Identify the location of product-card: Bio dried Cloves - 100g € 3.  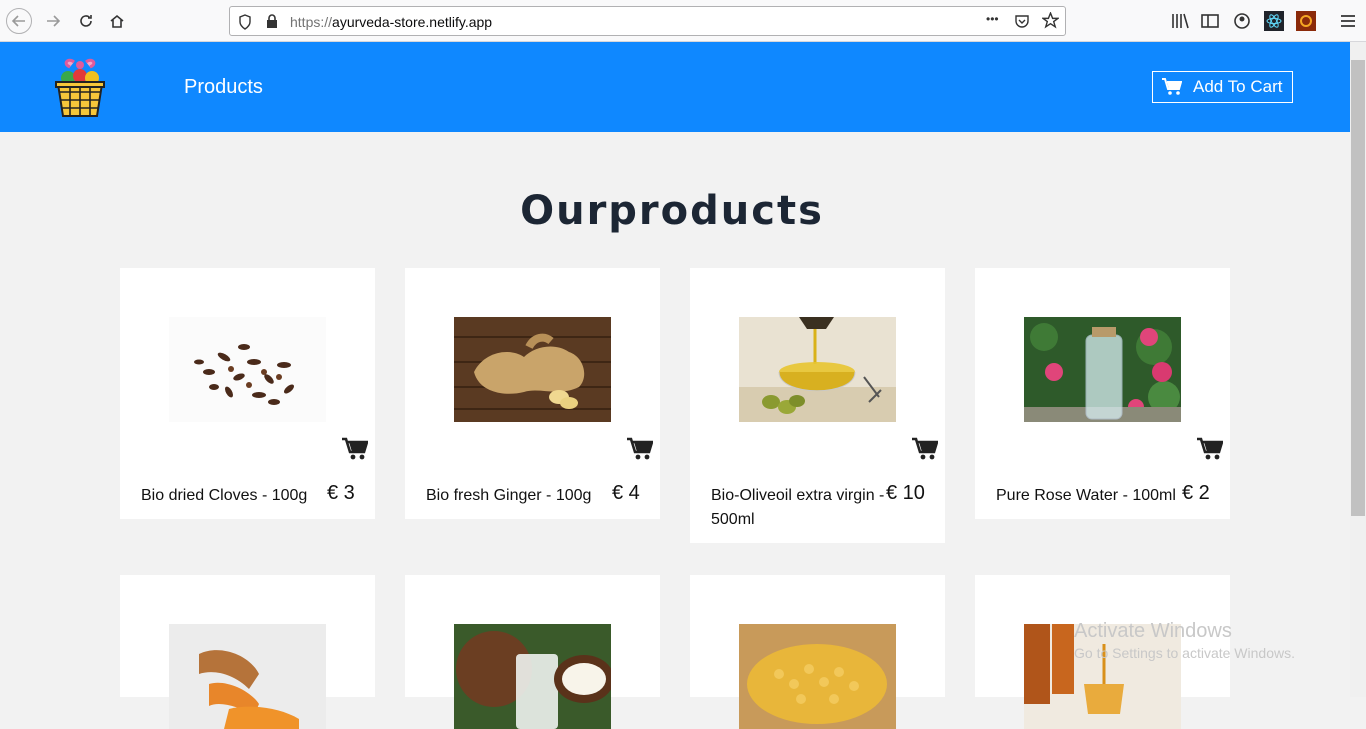
(247, 393).